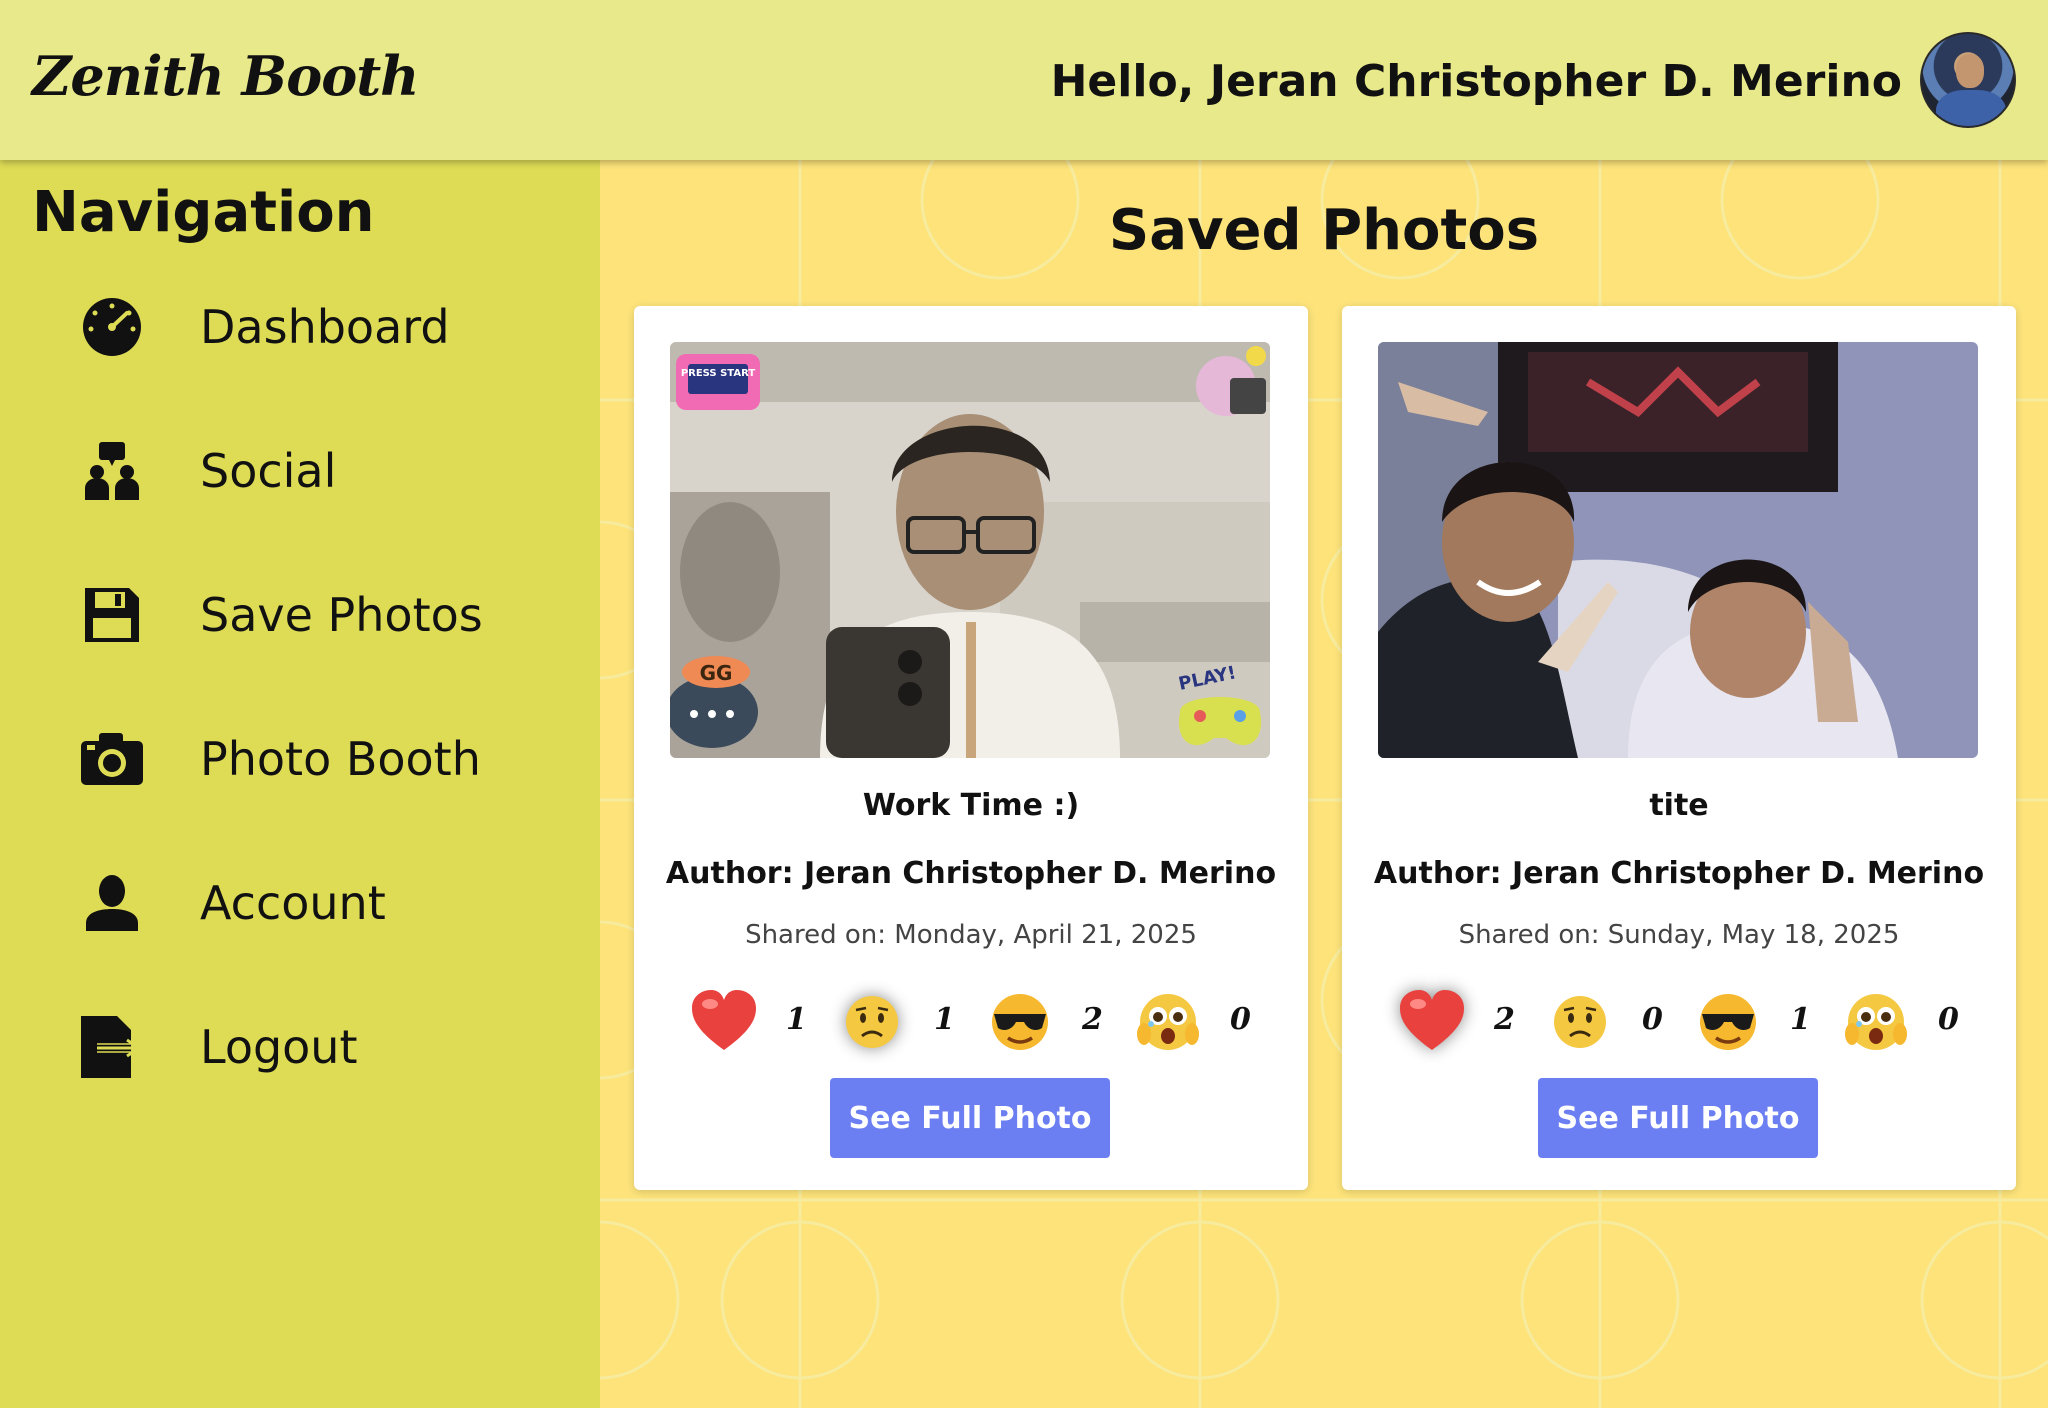  What do you see at coordinates (1056, 1022) in the screenshot?
I see `reaction-cool: 2` at bounding box center [1056, 1022].